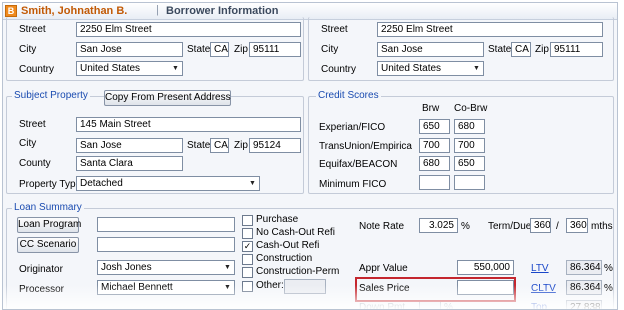 The width and height of the screenshot is (624, 310). What do you see at coordinates (557, 226) in the screenshot?
I see `term-slash: /` at bounding box center [557, 226].